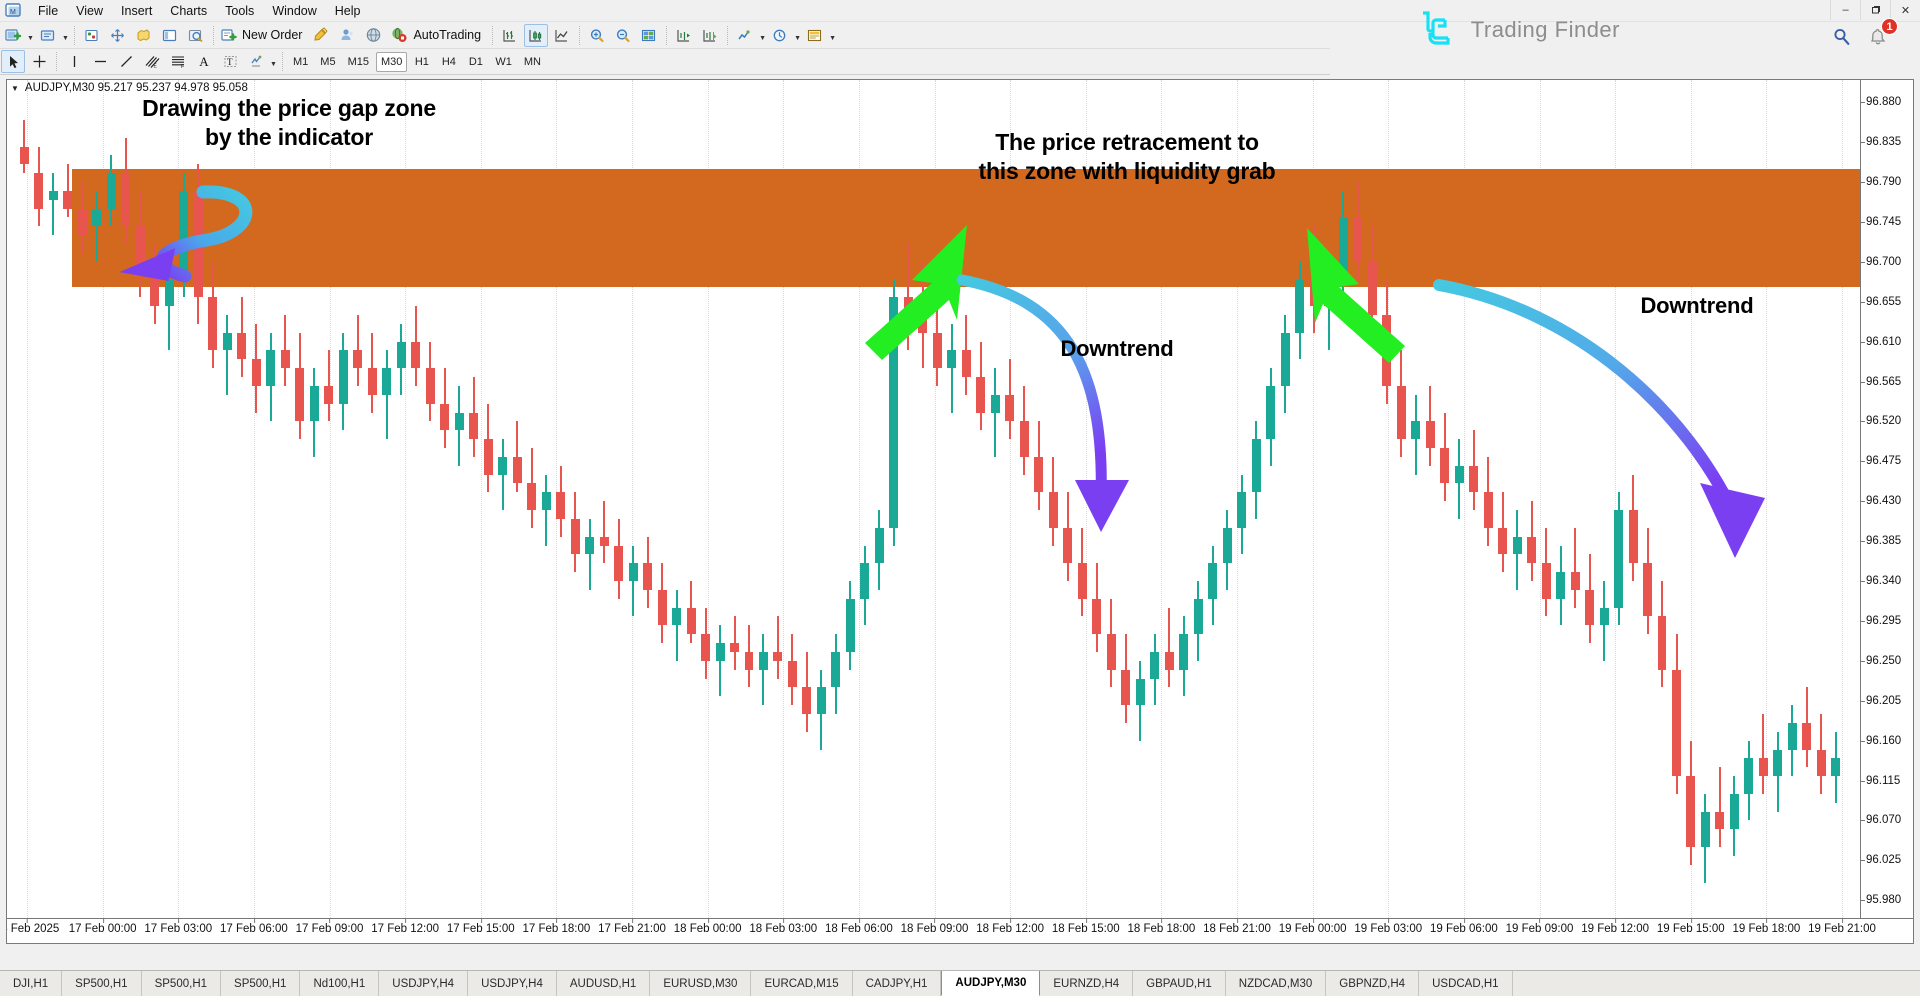  What do you see at coordinates (100, 61) in the screenshot?
I see `horizontal-line-tool` at bounding box center [100, 61].